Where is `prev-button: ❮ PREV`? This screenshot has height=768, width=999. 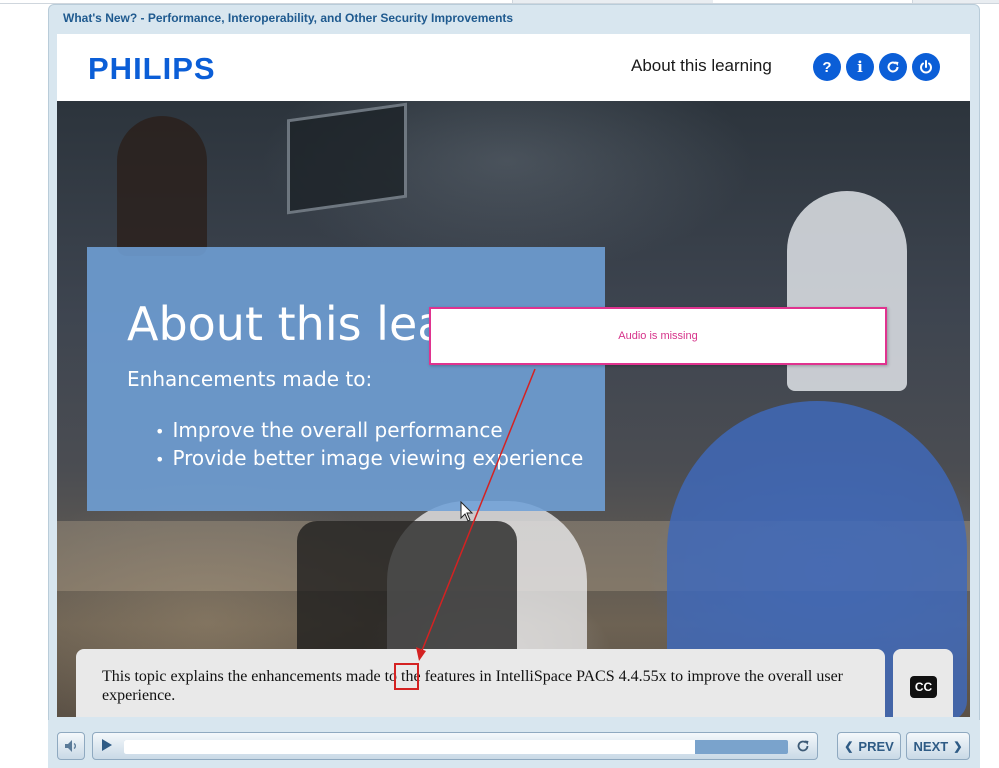 prev-button: ❮ PREV is located at coordinates (869, 746).